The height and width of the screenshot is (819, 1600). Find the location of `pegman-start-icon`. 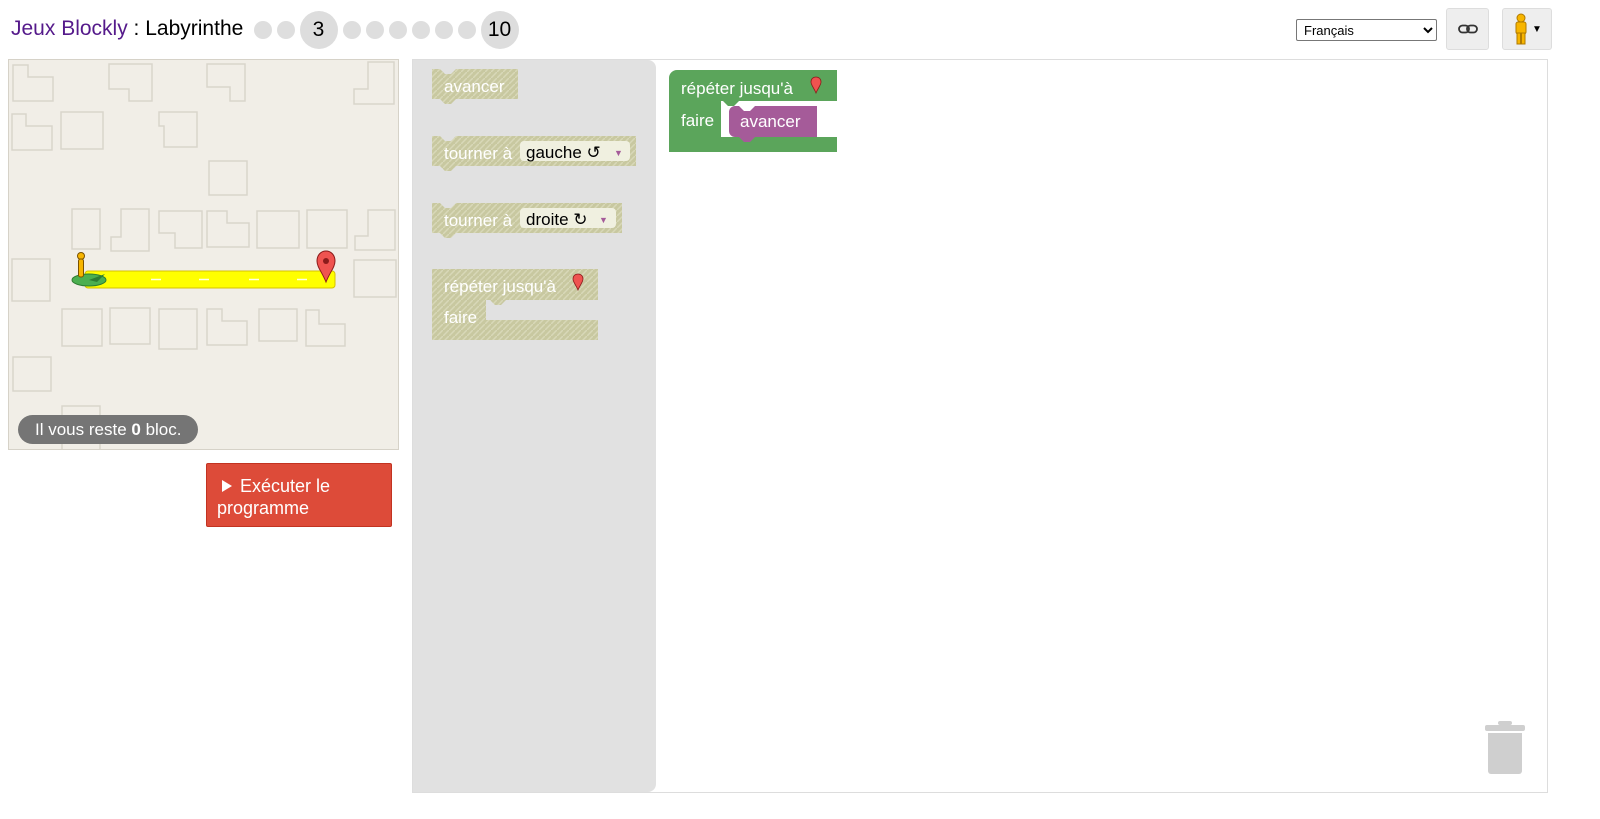

pegman-start-icon is located at coordinates (89, 269).